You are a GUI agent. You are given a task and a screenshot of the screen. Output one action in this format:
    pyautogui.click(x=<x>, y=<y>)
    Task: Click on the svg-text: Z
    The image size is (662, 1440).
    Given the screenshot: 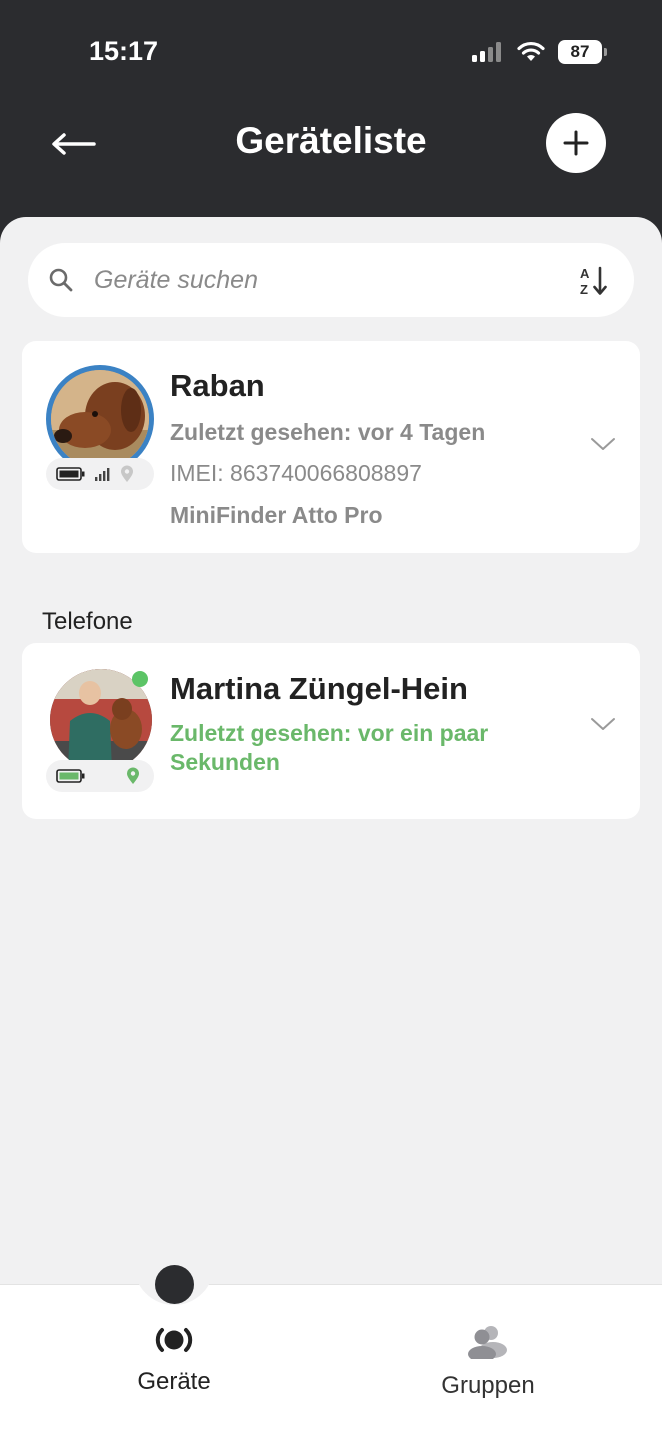 What is the action you would take?
    pyautogui.click(x=584, y=289)
    